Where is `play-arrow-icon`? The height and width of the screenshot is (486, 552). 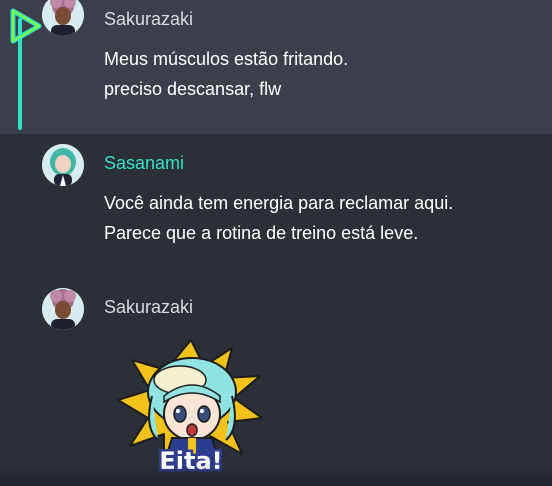 play-arrow-icon is located at coordinates (26, 26).